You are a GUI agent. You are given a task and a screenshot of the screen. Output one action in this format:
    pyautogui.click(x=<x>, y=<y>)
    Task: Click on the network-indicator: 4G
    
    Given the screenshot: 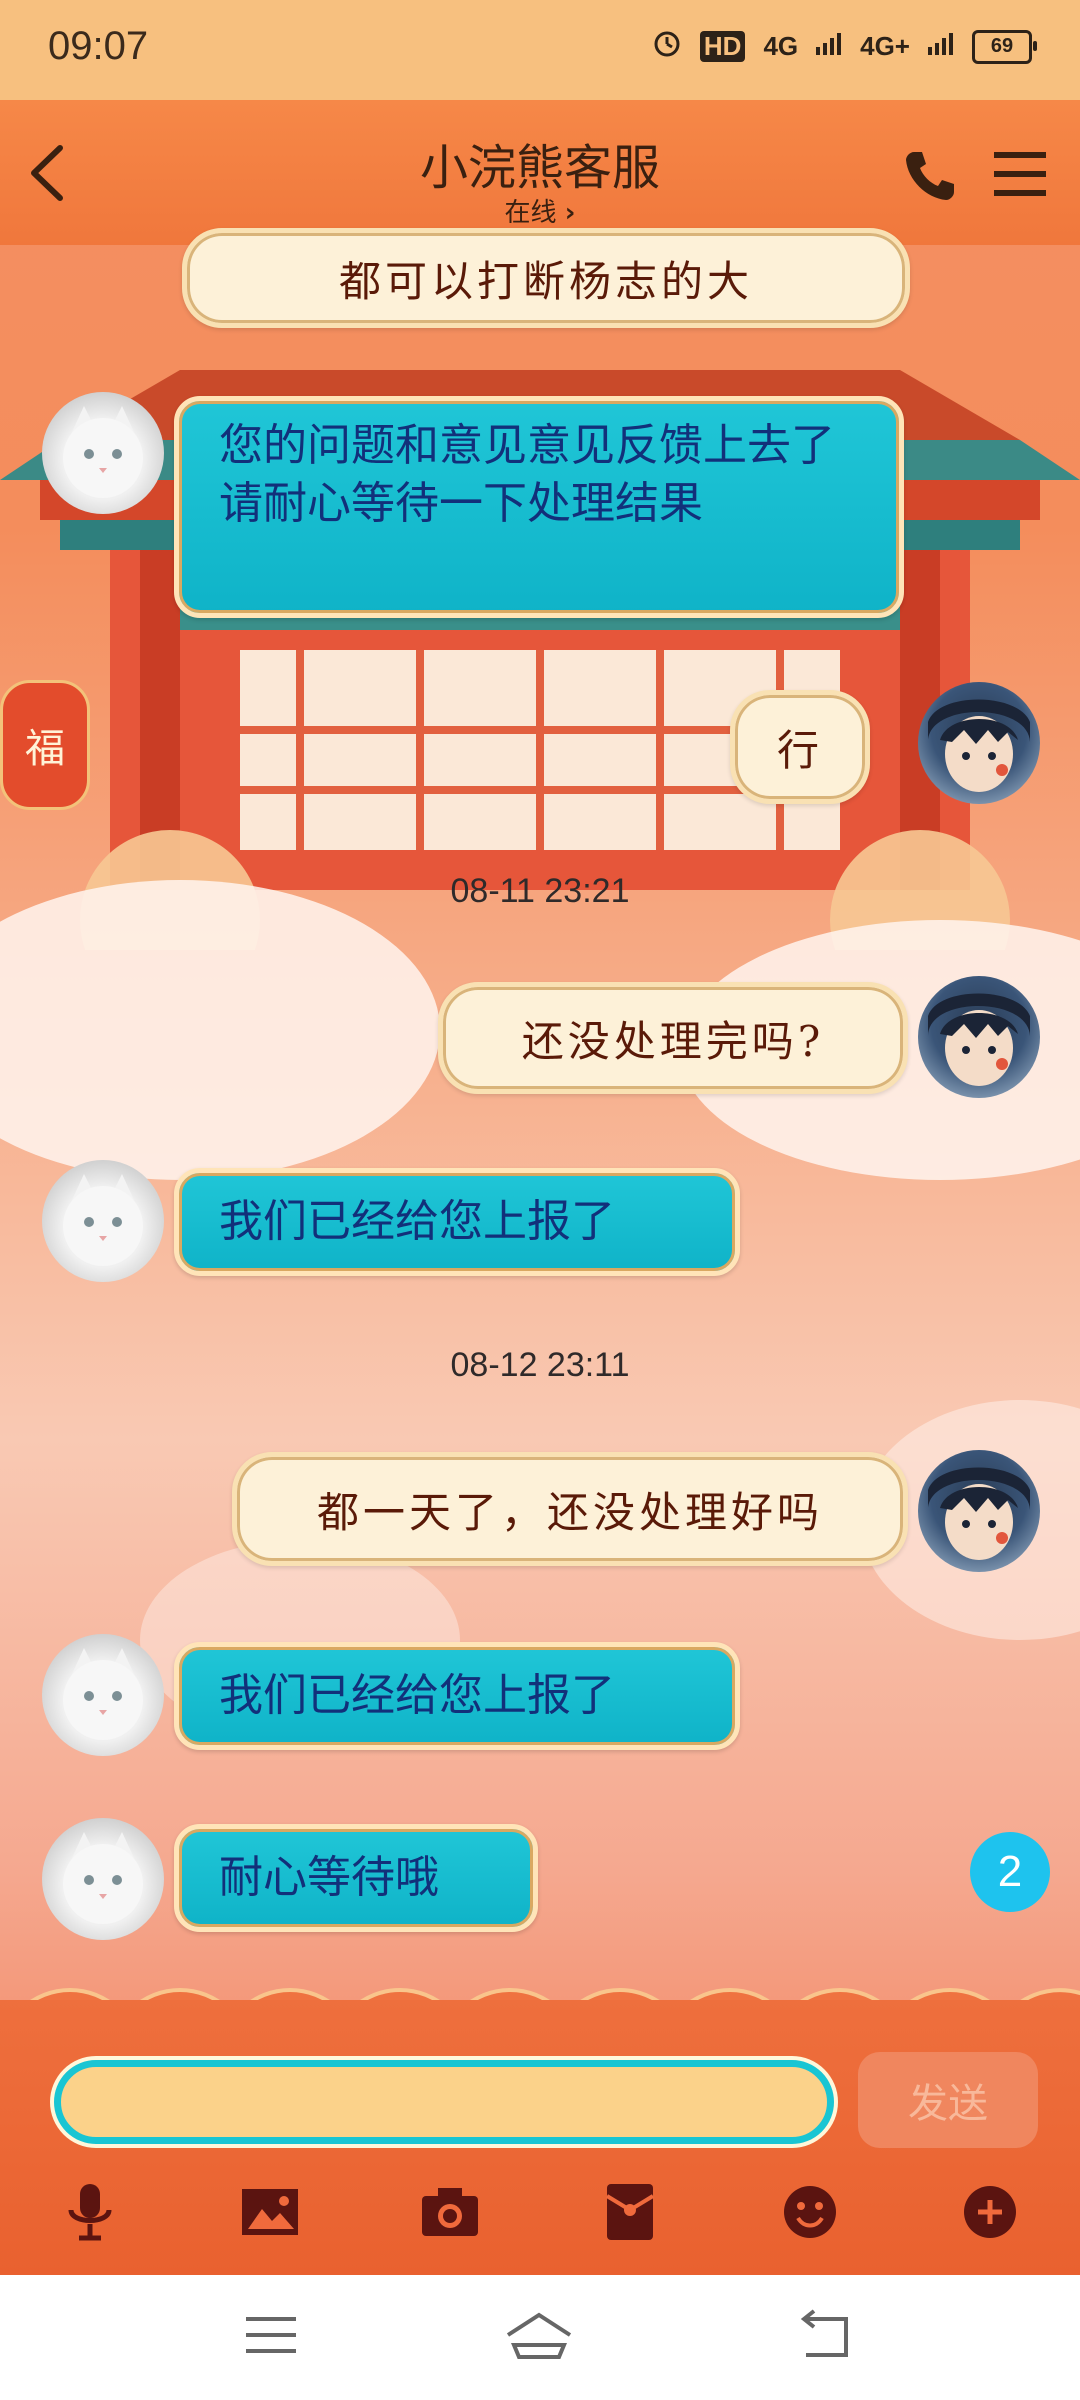 What is the action you would take?
    pyautogui.click(x=781, y=46)
    